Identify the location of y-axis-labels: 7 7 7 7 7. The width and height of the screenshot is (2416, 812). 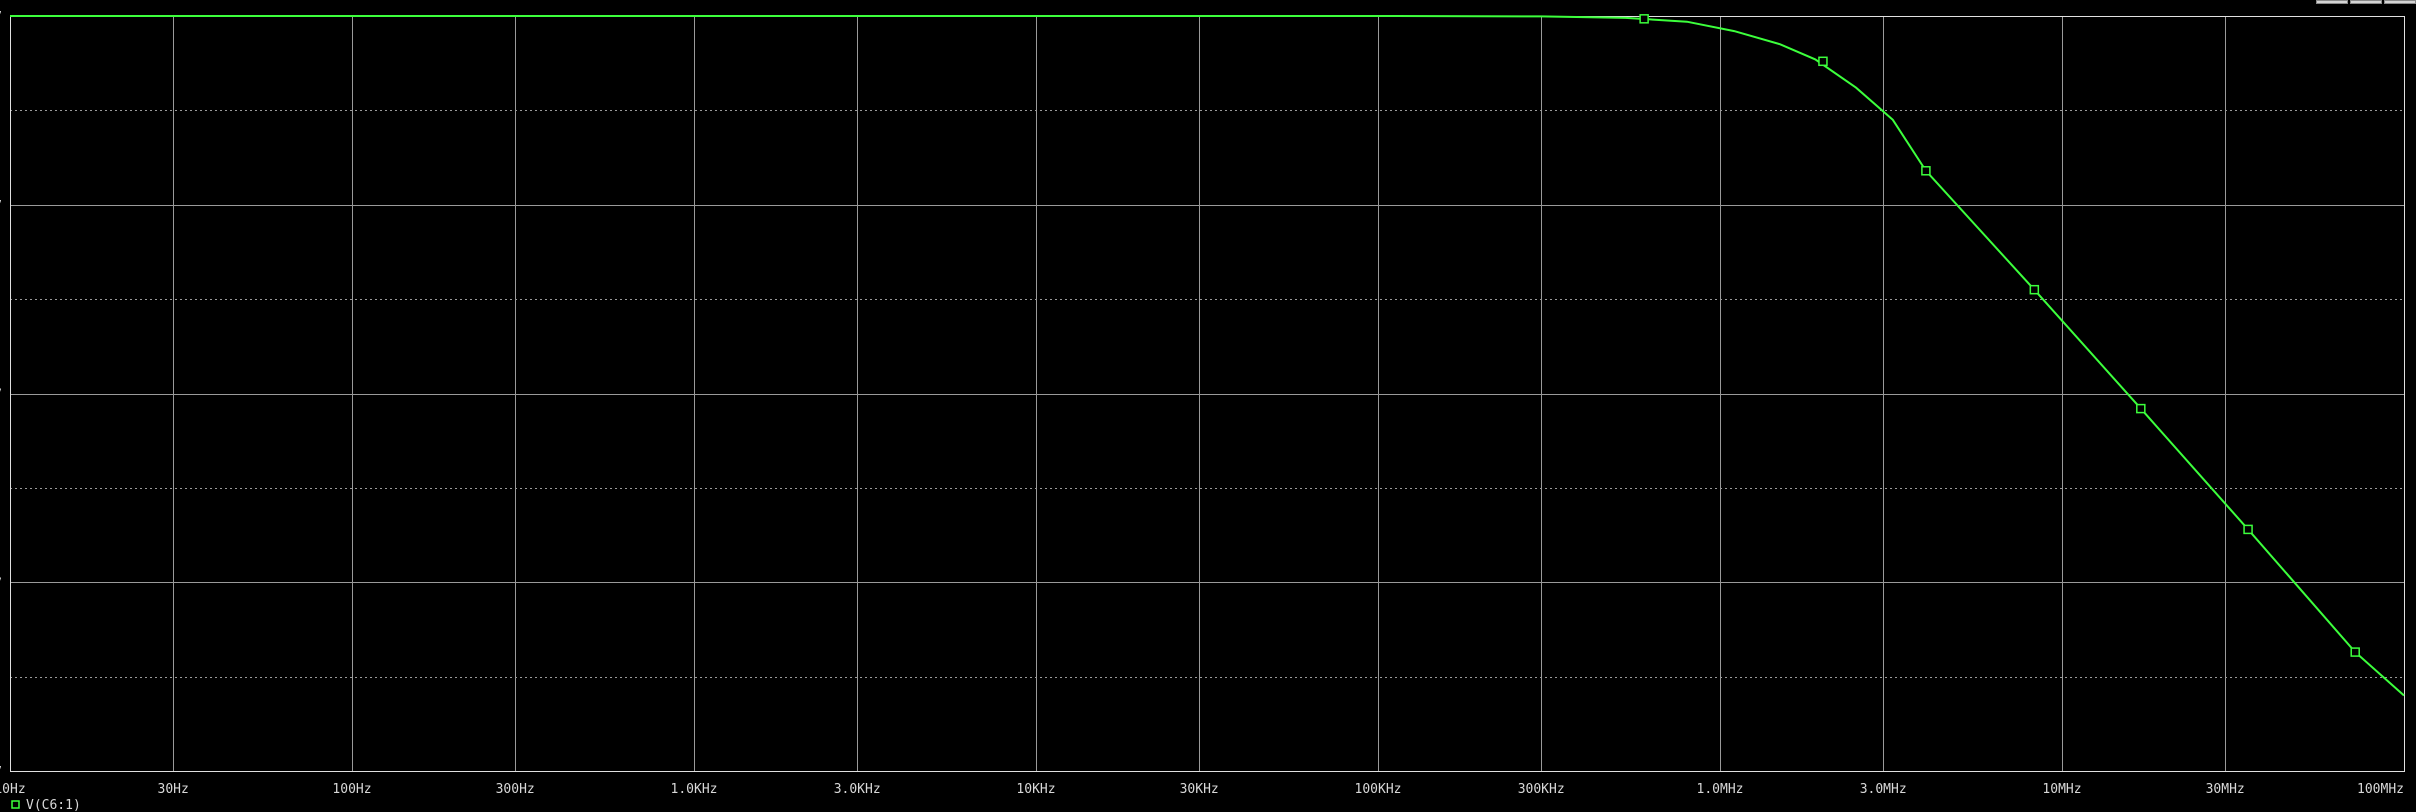
(1, 395).